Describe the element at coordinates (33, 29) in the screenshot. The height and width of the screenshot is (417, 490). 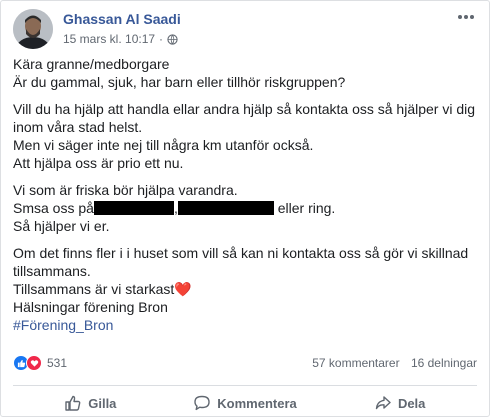
I see `author-avatar` at that location.